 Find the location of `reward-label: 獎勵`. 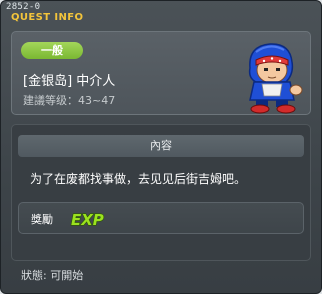

reward-label: 獎勵 is located at coordinates (42, 219).